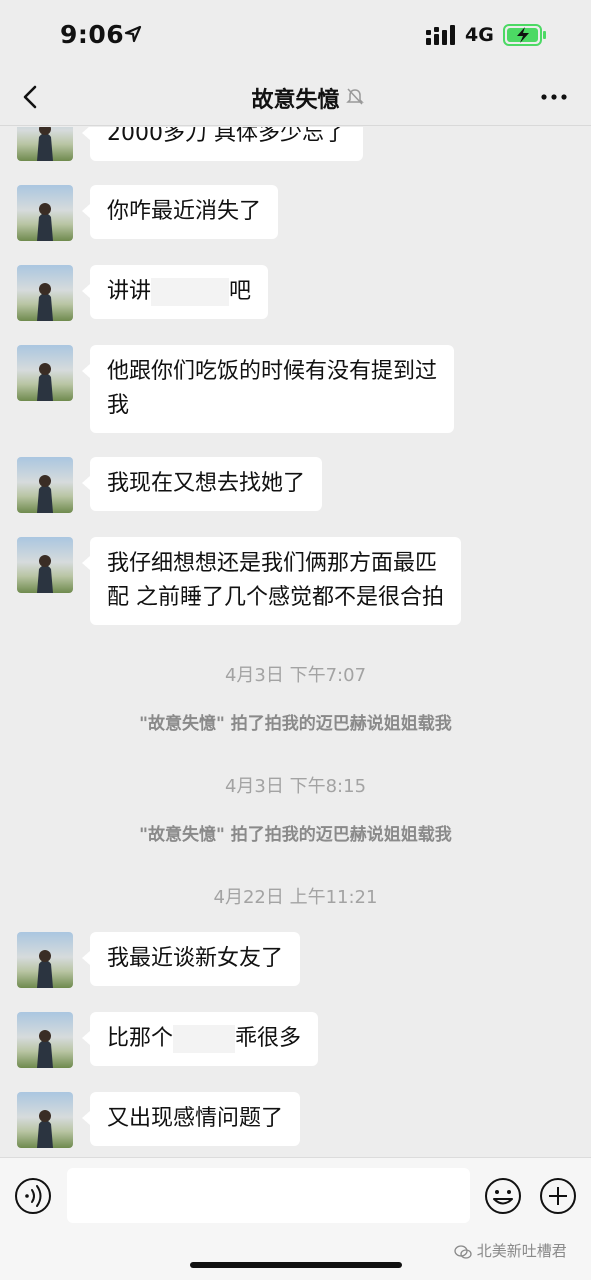  I want to click on message-bubble: 讲讲 吧, so click(175, 292).